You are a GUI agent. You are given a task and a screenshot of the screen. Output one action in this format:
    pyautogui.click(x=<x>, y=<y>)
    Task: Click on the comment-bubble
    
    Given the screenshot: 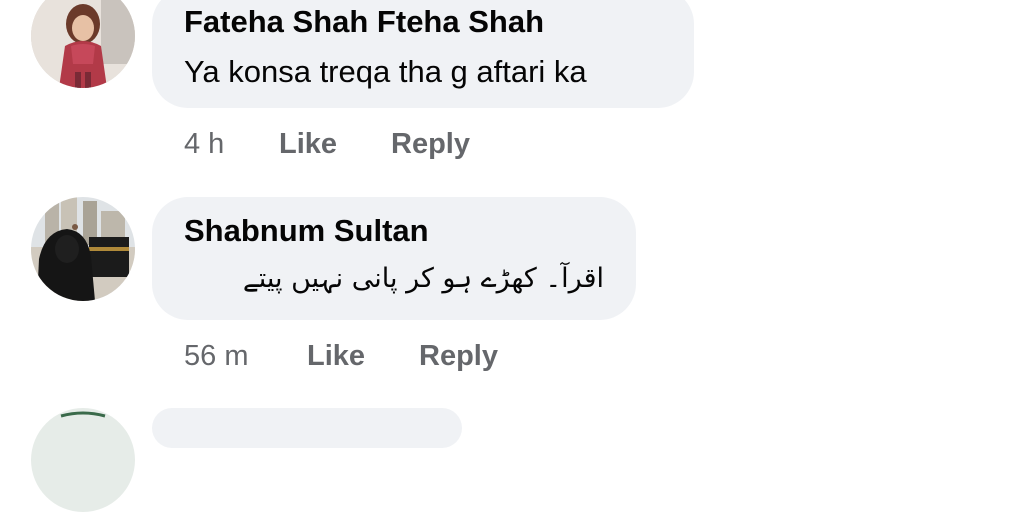 What is the action you would take?
    pyautogui.click(x=307, y=428)
    